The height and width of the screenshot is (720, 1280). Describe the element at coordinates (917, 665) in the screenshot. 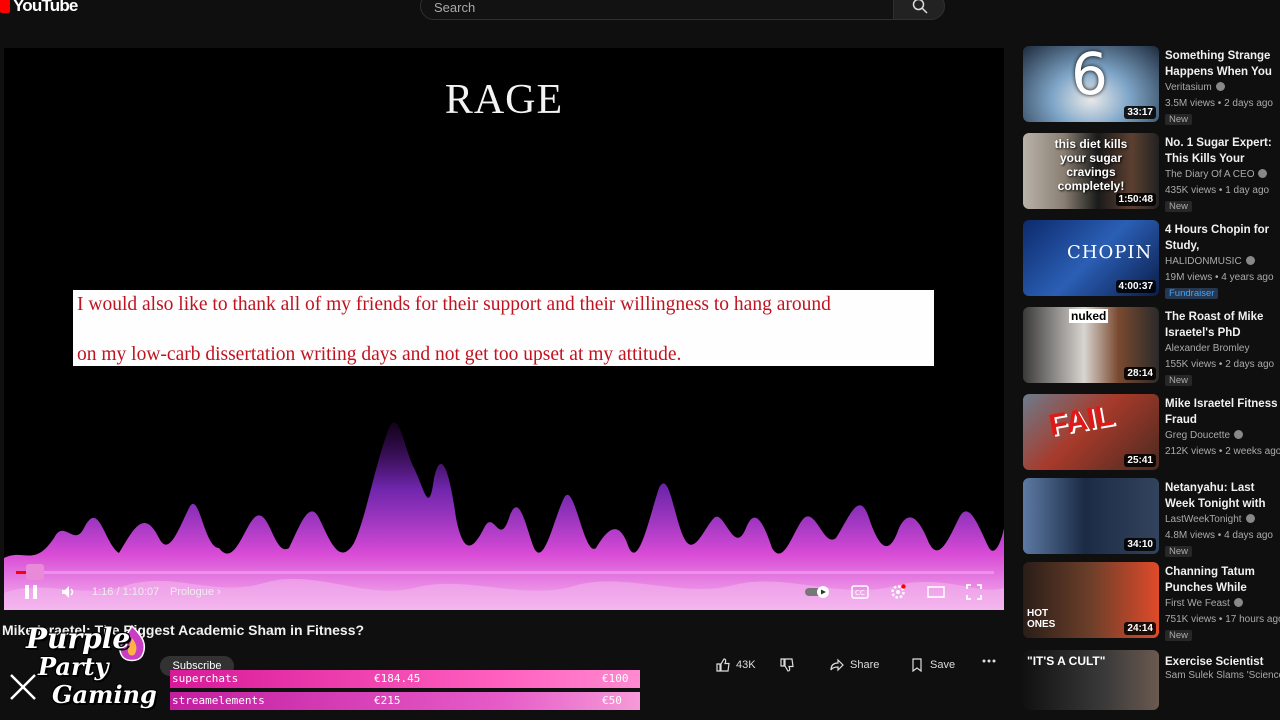

I see `save-playlist-icon` at that location.